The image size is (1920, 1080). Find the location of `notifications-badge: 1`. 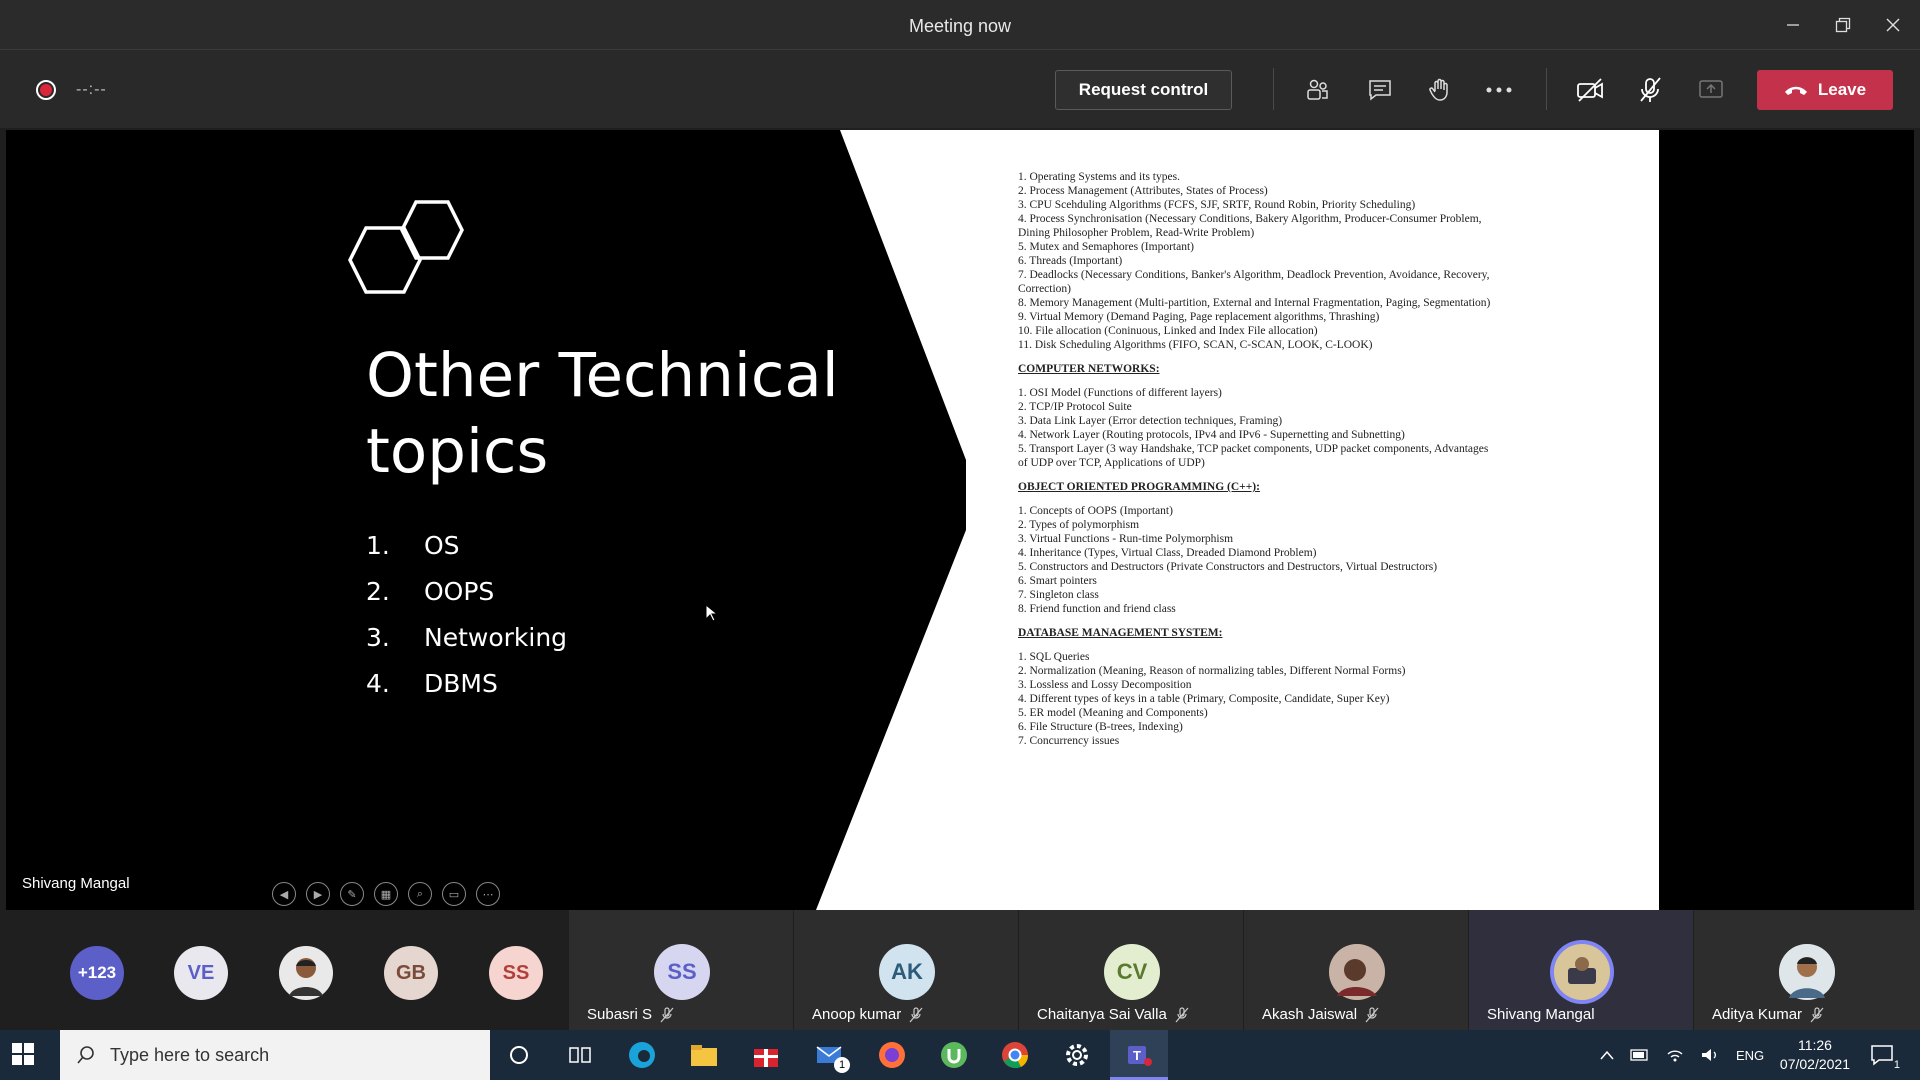

notifications-badge: 1 is located at coordinates (1896, 1065).